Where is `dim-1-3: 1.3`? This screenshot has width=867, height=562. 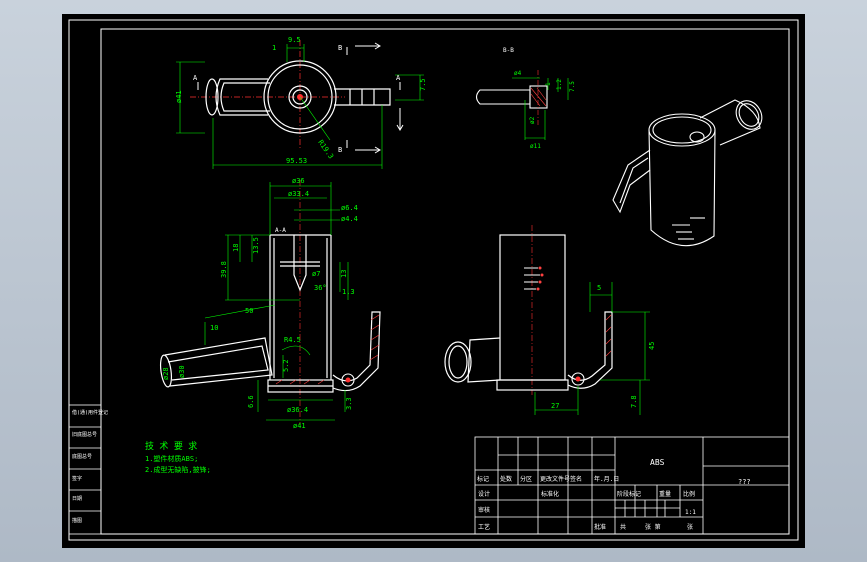
dim-1-3: 1.3 is located at coordinates (348, 292).